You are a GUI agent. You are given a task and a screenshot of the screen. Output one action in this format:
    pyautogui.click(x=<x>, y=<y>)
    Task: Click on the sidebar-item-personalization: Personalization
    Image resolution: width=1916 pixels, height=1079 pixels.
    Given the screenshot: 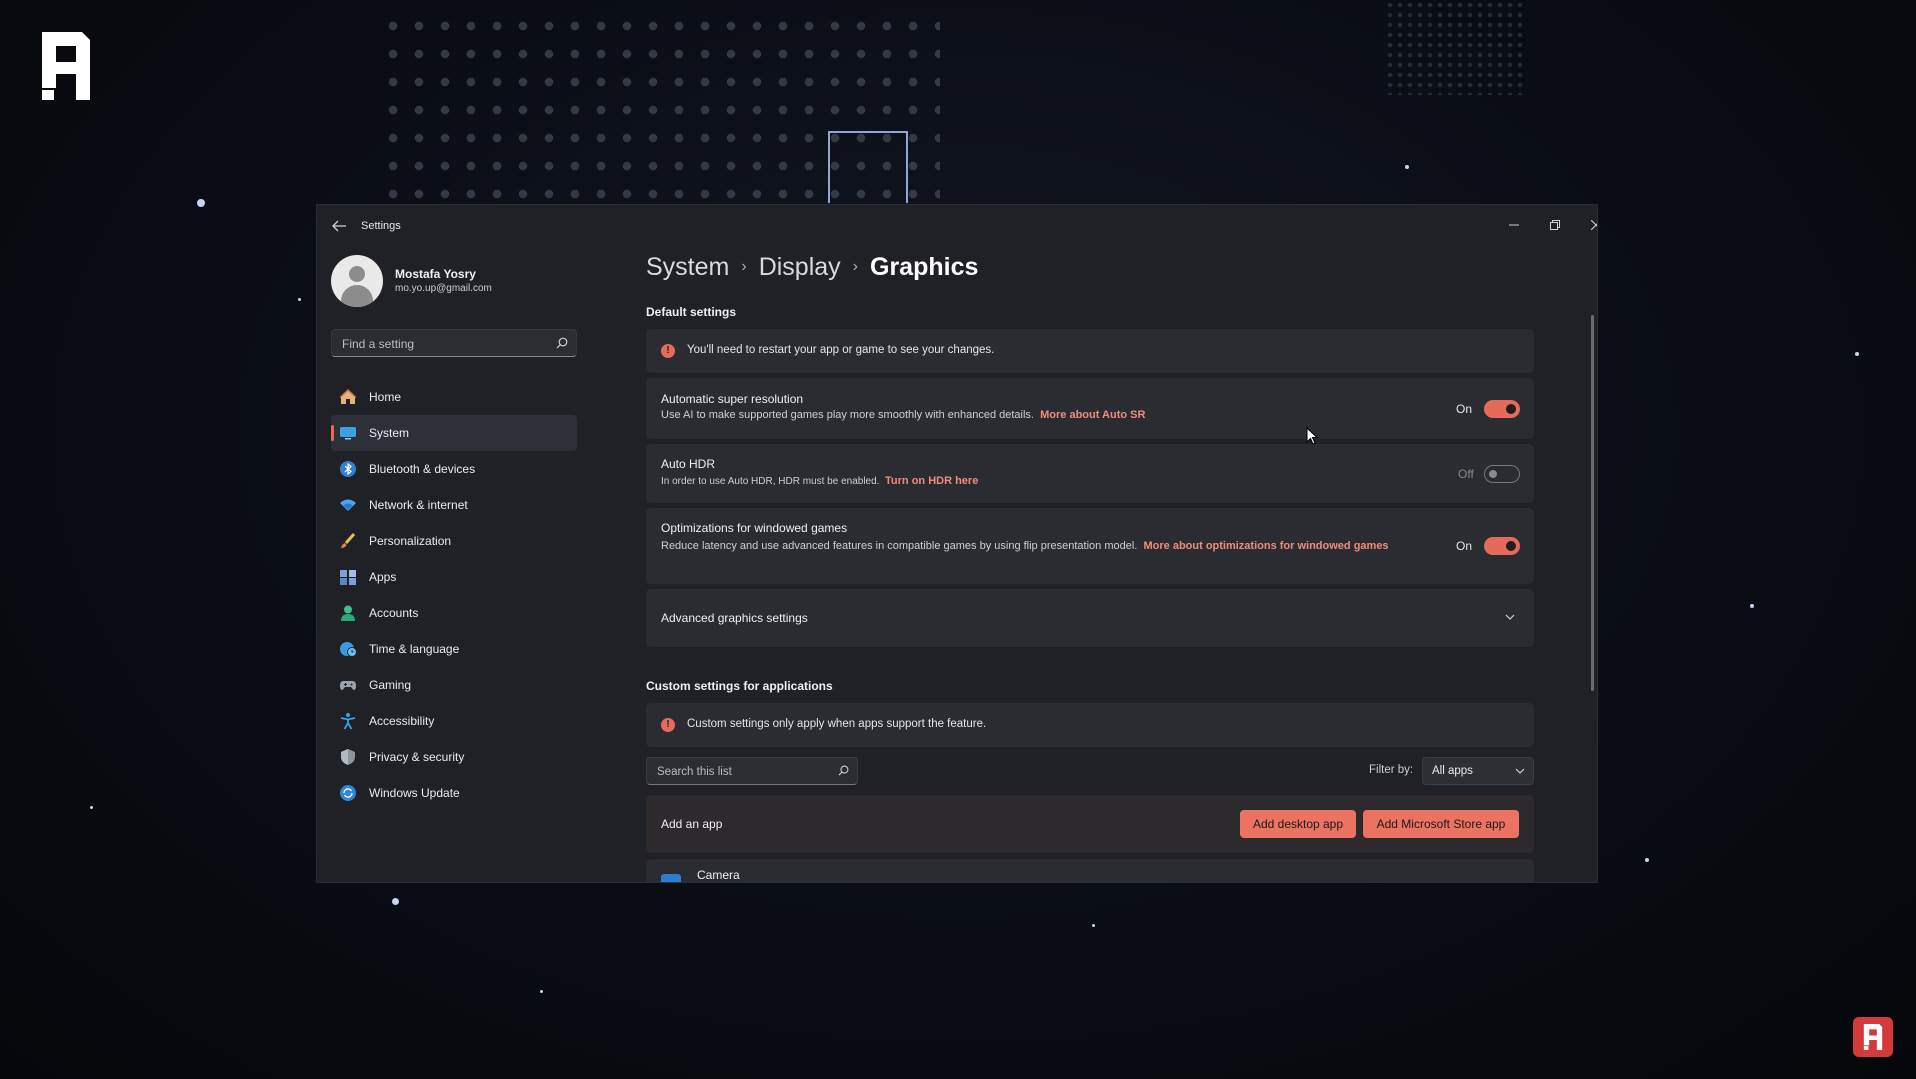 What is the action you would take?
    pyautogui.click(x=454, y=541)
    